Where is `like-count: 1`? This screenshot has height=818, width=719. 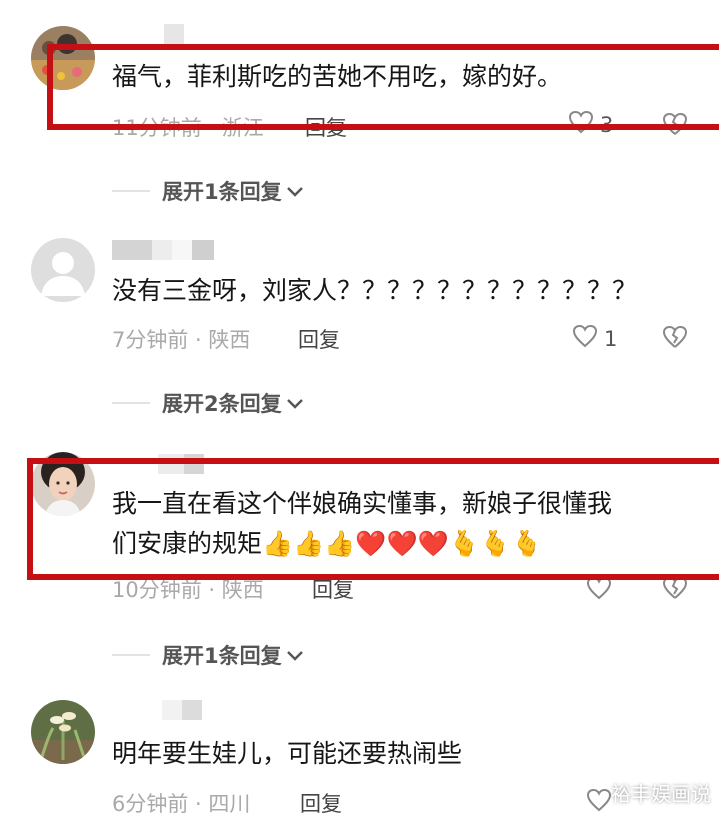 like-count: 1 is located at coordinates (611, 338).